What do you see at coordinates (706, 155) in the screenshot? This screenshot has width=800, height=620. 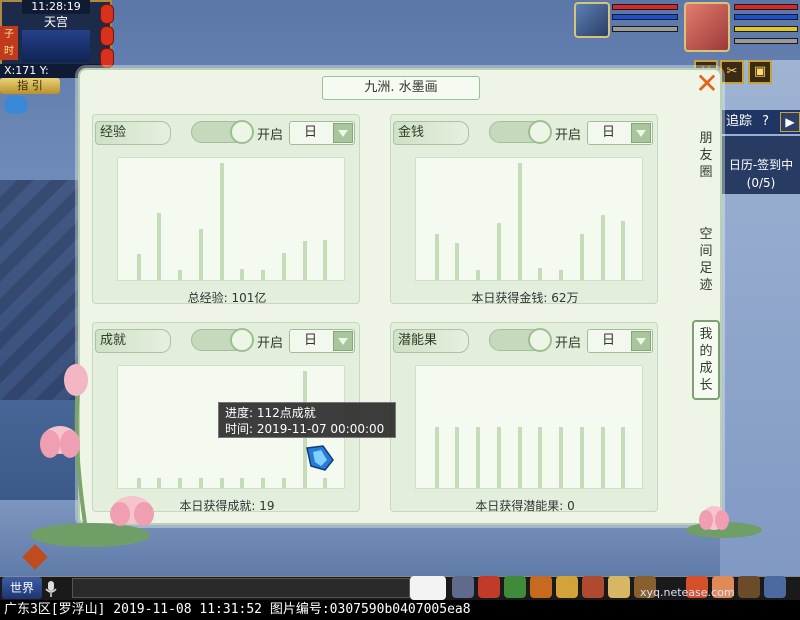 I see `tab-friends: 朋友圈` at bounding box center [706, 155].